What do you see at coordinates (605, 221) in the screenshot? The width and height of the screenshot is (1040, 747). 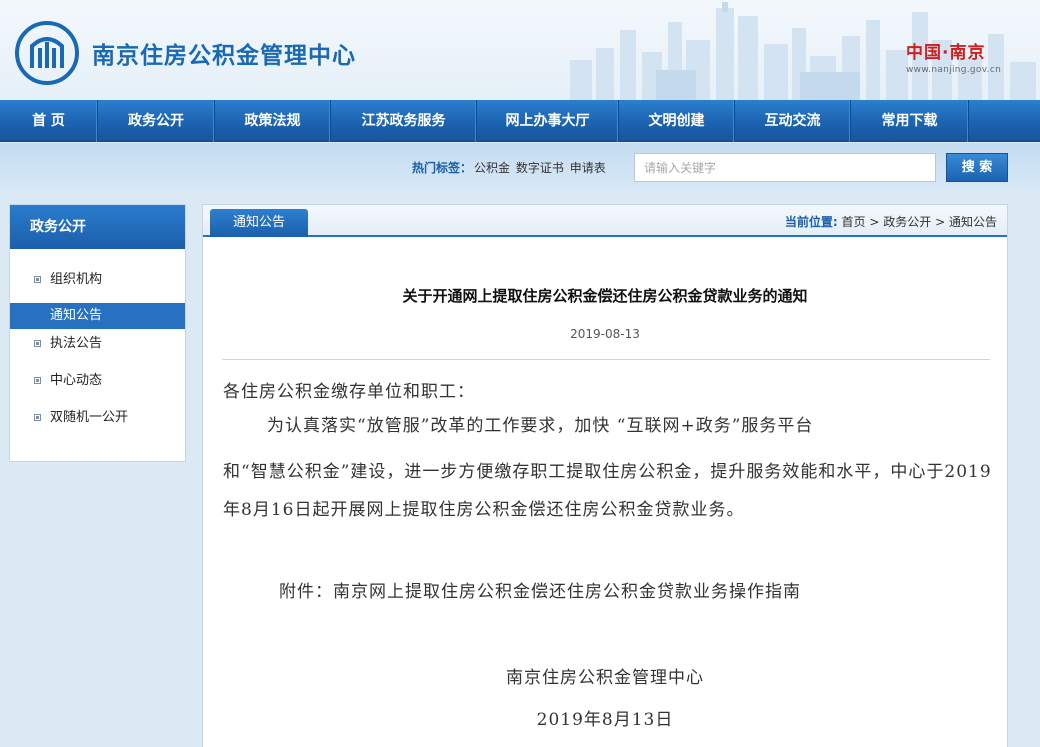 I see `article-panel-header: 通知公告 当前位置: 首页 > 政务公开 > 通知公告` at bounding box center [605, 221].